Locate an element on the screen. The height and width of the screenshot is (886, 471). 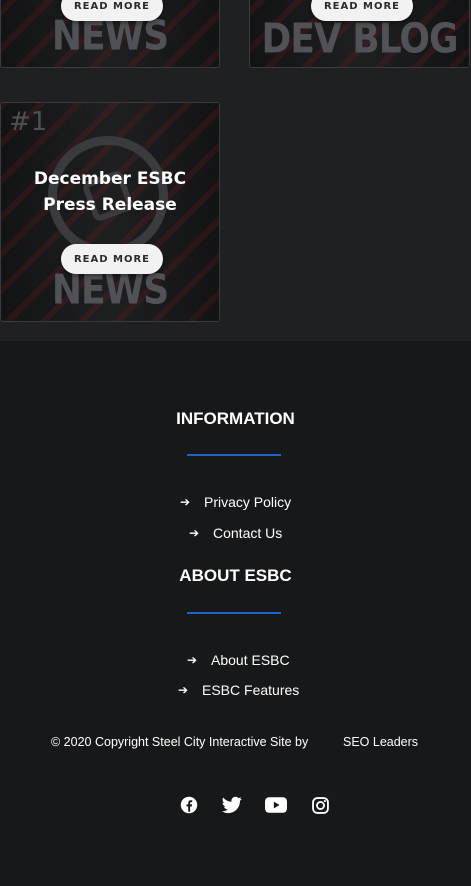
instagram-icon is located at coordinates (320, 805).